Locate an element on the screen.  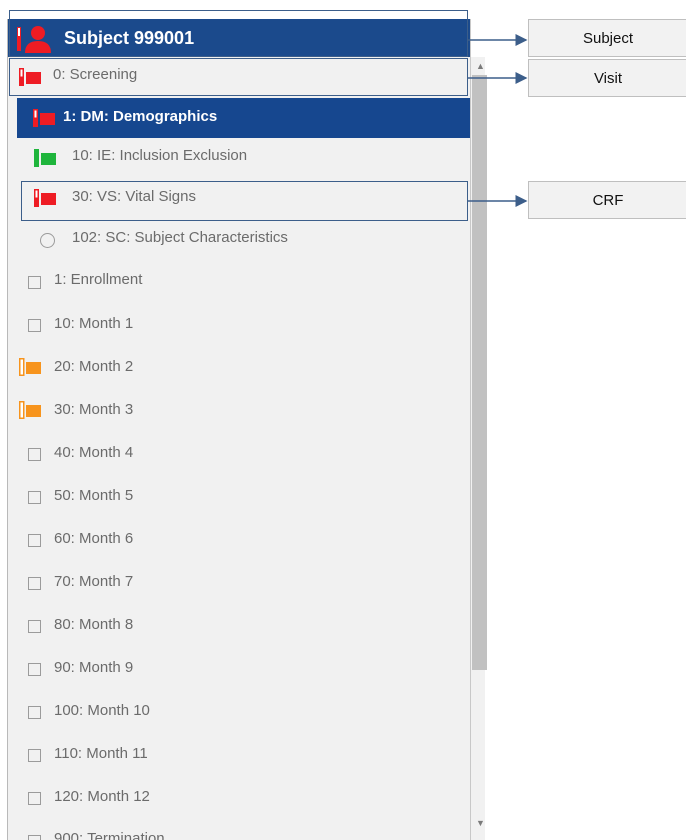
subject-callout-label: Subject is located at coordinates (608, 38).